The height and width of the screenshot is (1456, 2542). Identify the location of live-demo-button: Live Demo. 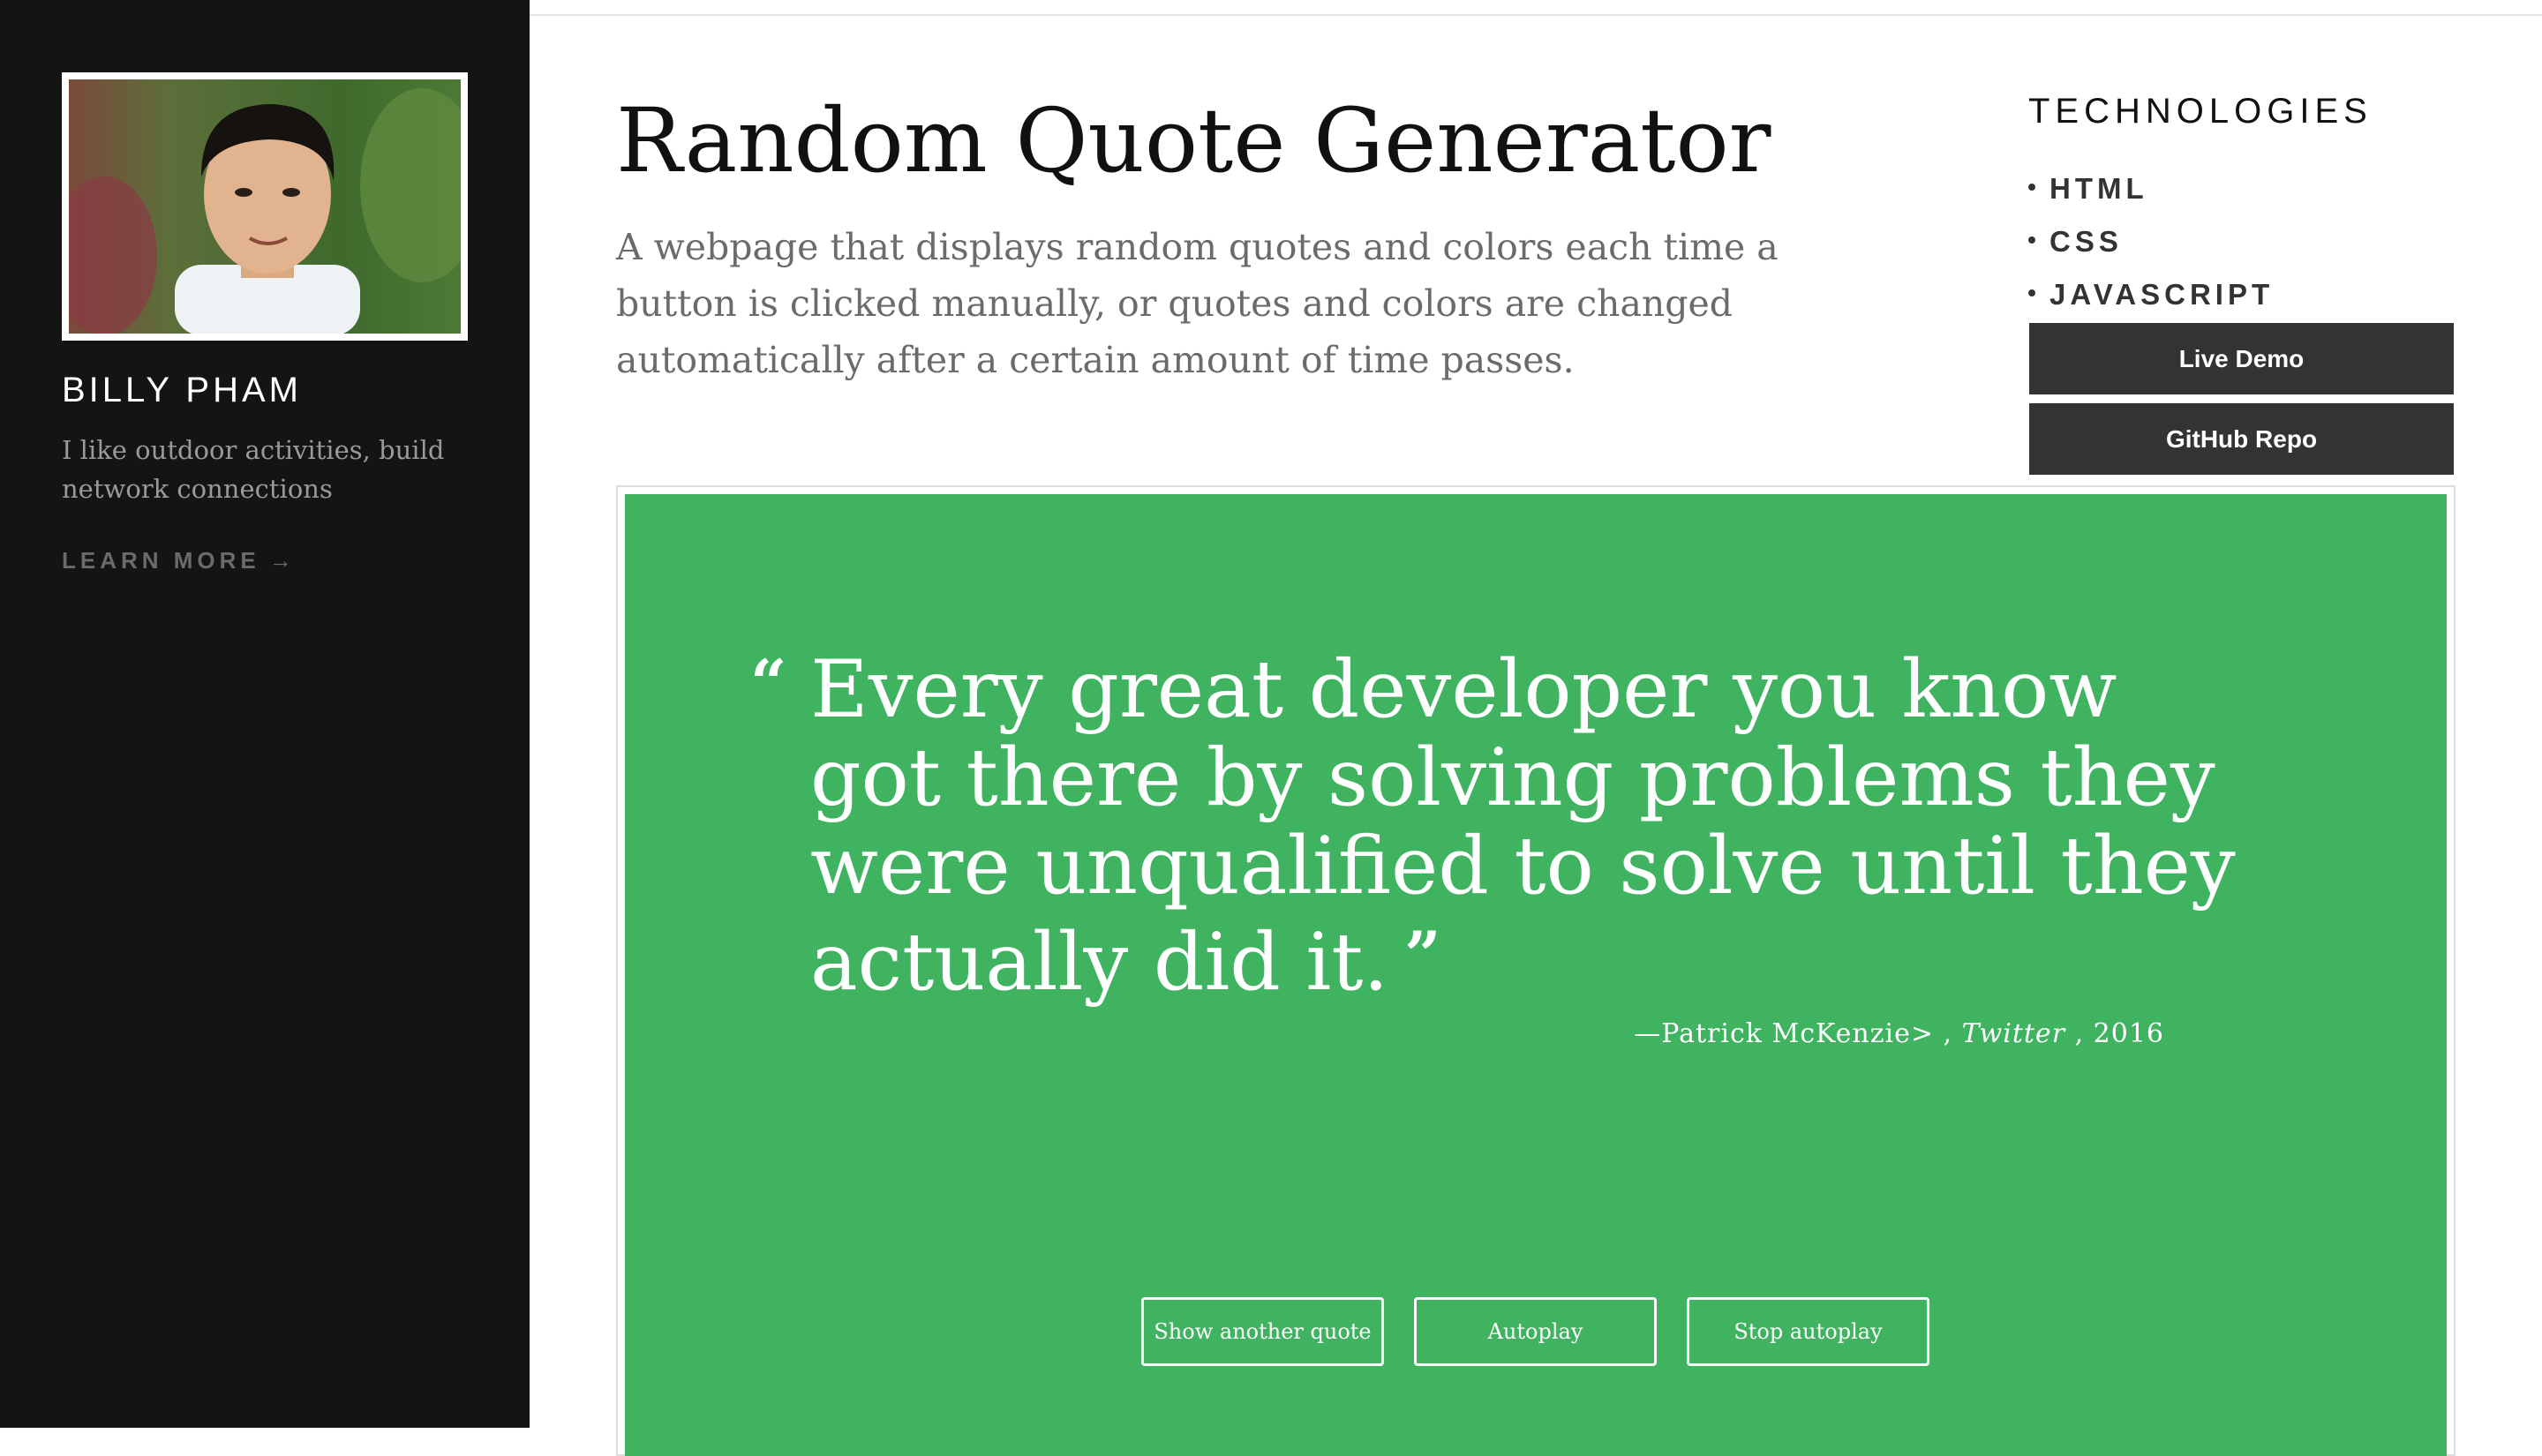
(2241, 358).